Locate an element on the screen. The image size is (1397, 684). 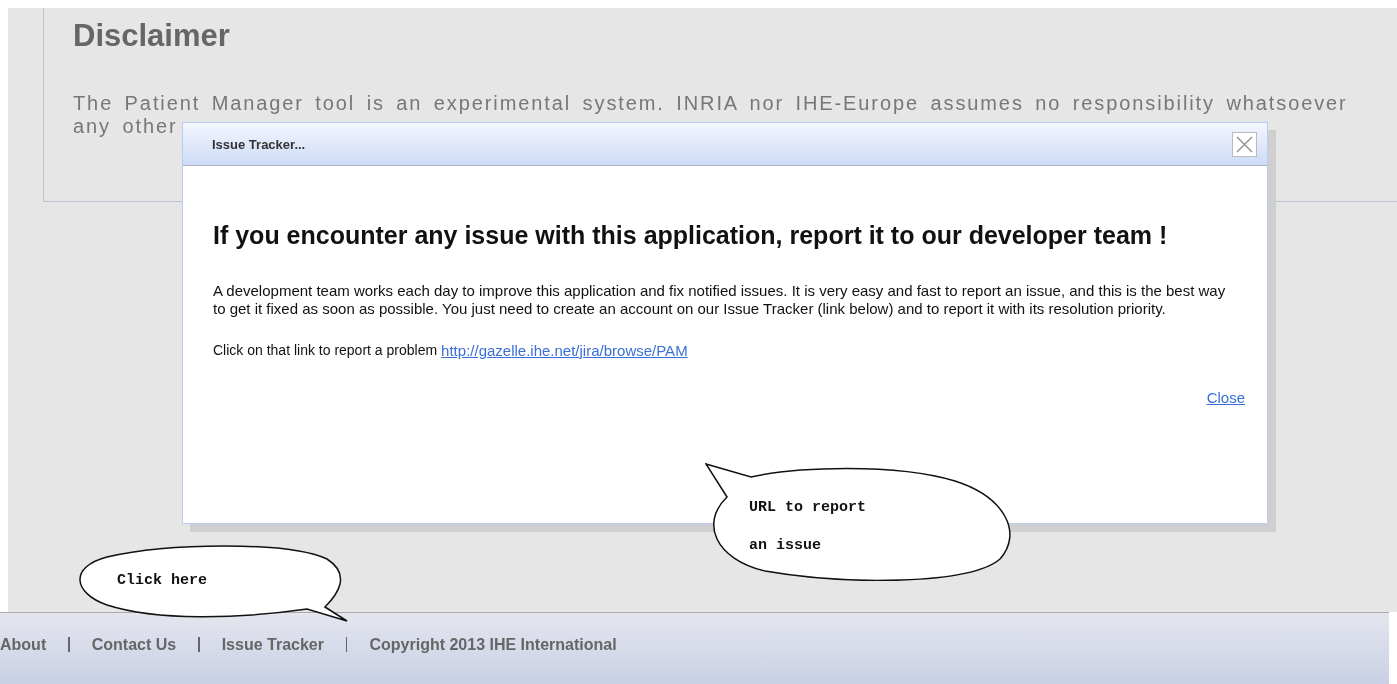
disclaimer-text: any other is located at coordinates (125, 126).